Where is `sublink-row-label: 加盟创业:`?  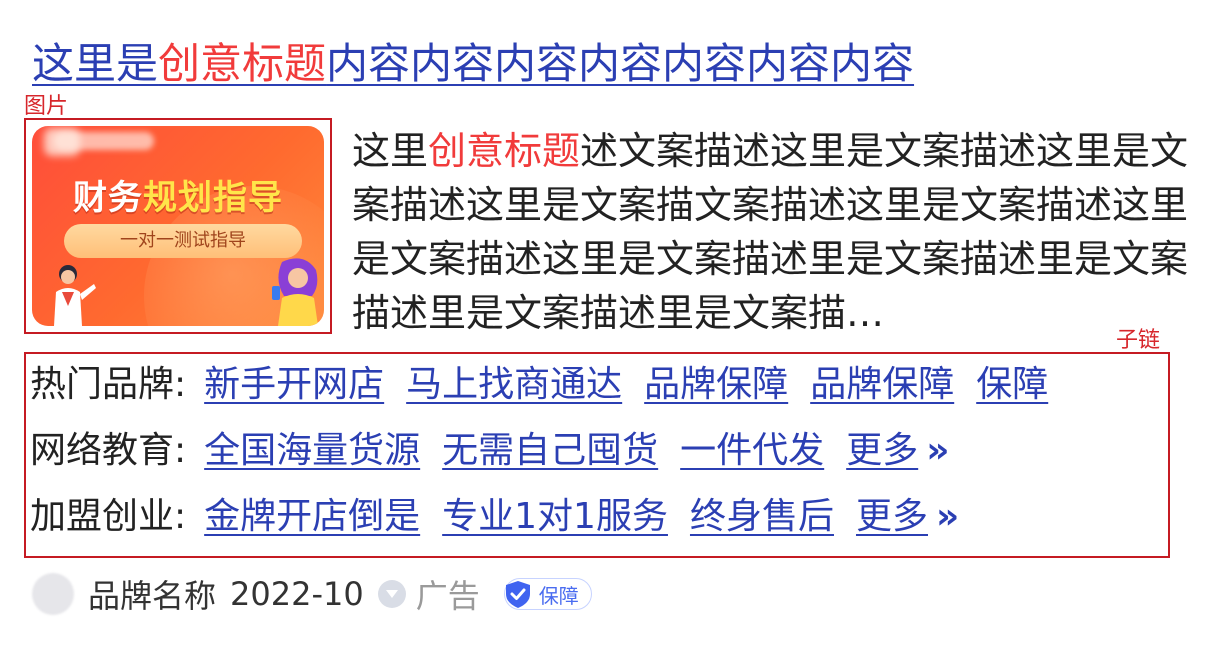
sublink-row-label: 加盟创业: is located at coordinates (108, 516).